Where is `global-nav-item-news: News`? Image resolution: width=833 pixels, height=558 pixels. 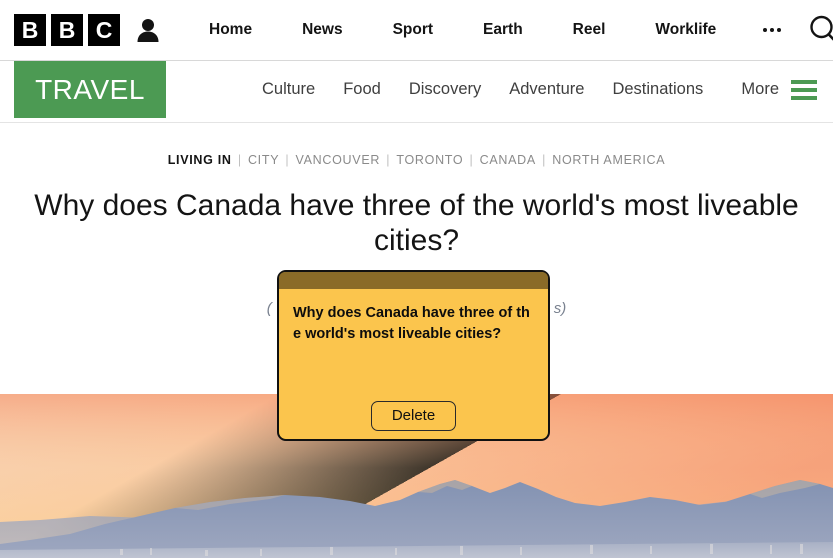 global-nav-item-news: News is located at coordinates (322, 30).